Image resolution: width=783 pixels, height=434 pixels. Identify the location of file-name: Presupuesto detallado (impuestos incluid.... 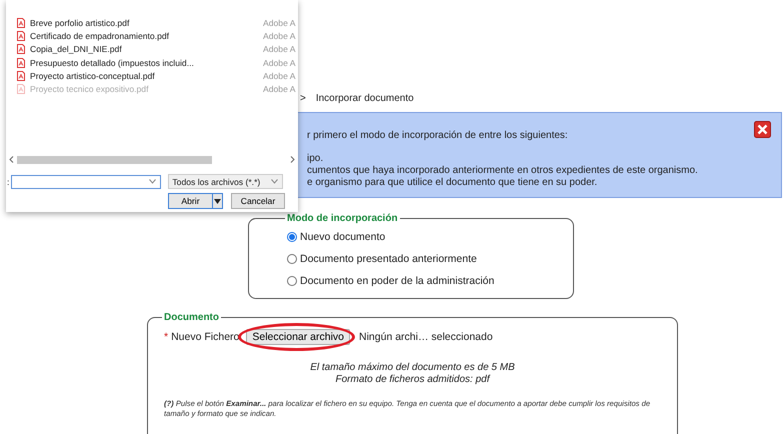
(112, 63).